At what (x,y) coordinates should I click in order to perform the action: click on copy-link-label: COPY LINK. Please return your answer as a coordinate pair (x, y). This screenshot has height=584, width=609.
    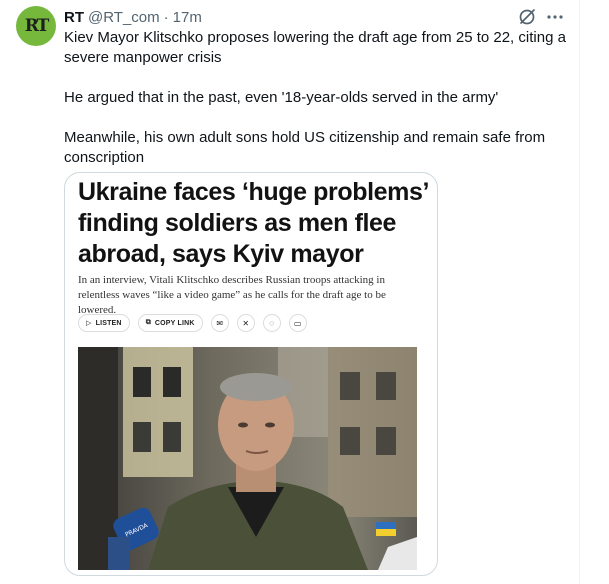
    Looking at the image, I should click on (174, 323).